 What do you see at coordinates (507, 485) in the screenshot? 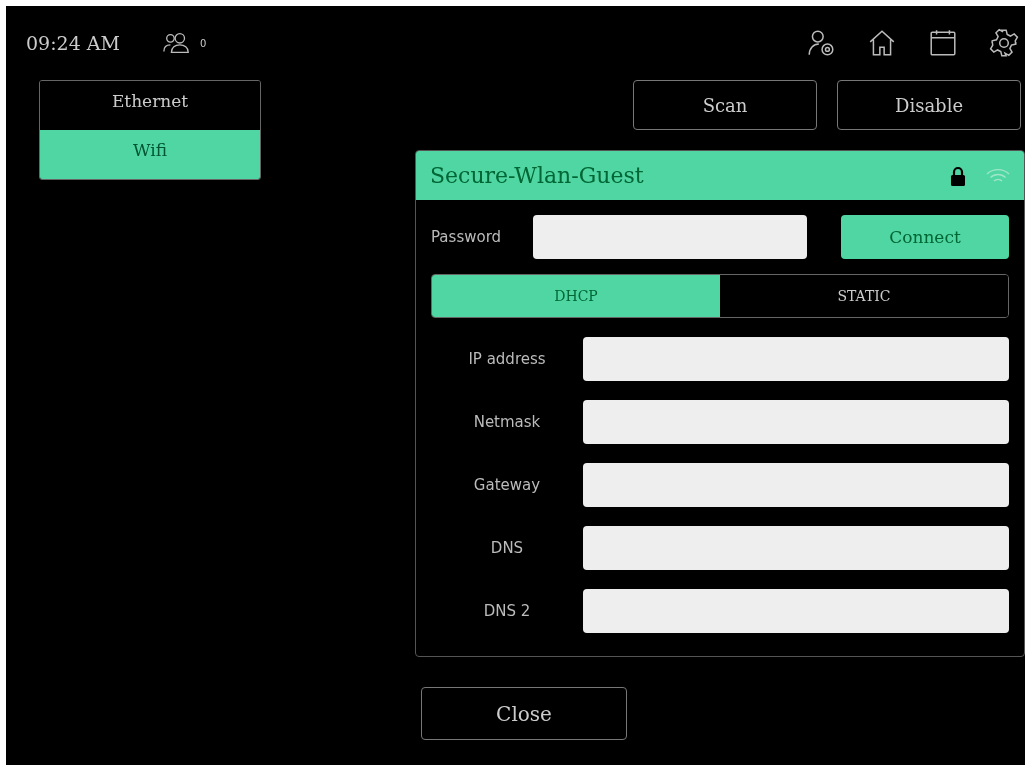
I see `field-label: Gateway` at bounding box center [507, 485].